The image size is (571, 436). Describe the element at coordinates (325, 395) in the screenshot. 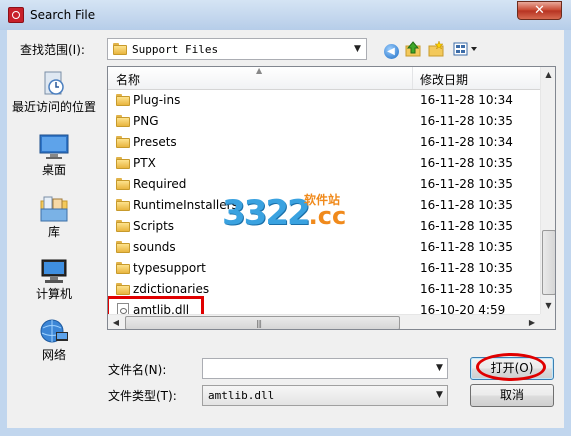

I see `file-type-dropdown: amtlib.dll ▼` at that location.